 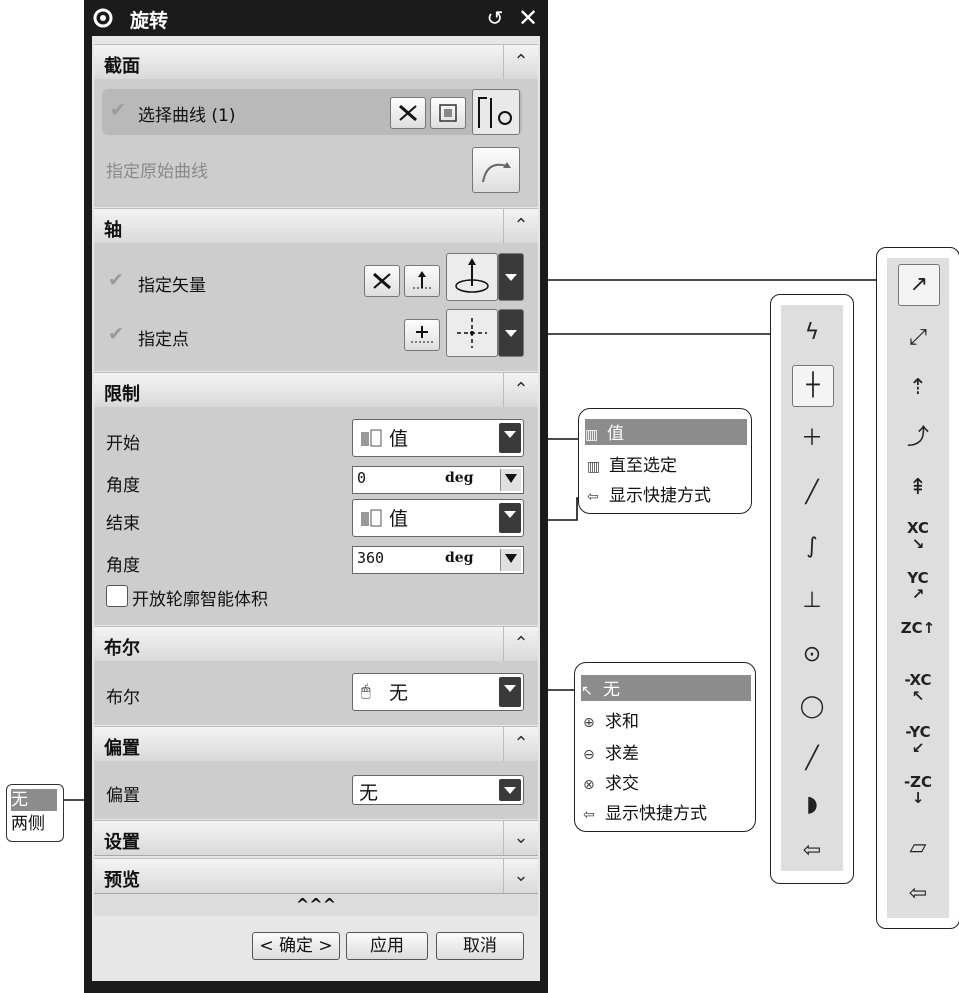 What do you see at coordinates (495, 18) in the screenshot?
I see `reset-icon: ↺` at bounding box center [495, 18].